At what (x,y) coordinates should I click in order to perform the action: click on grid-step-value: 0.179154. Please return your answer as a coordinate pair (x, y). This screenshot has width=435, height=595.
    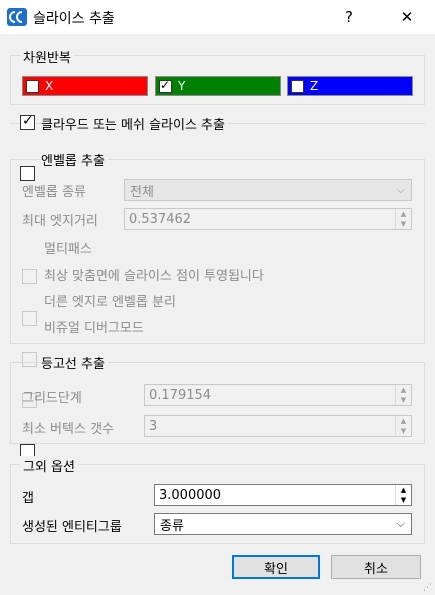
    Looking at the image, I should click on (180, 395).